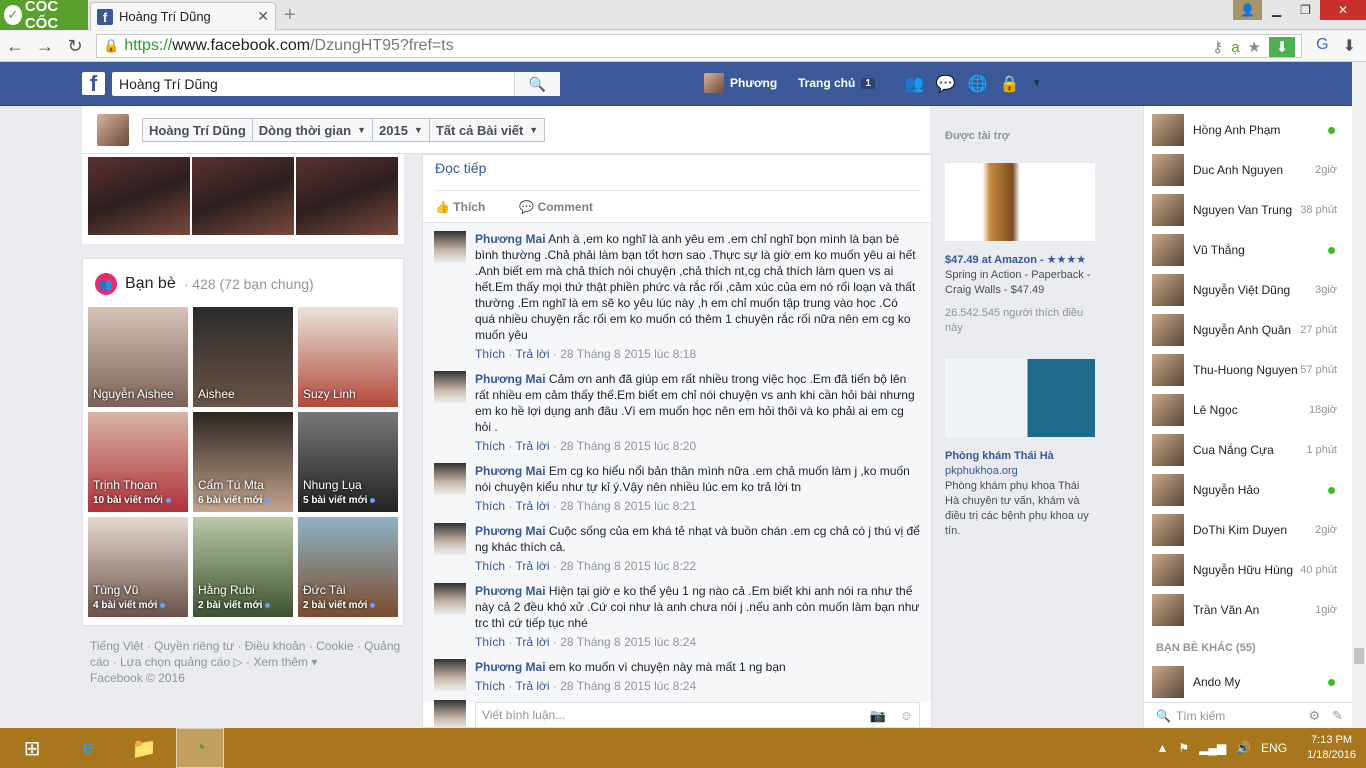 Image resolution: width=1366 pixels, height=768 pixels. What do you see at coordinates (1243, 748) in the screenshot?
I see `volume-icon: 🔊` at bounding box center [1243, 748].